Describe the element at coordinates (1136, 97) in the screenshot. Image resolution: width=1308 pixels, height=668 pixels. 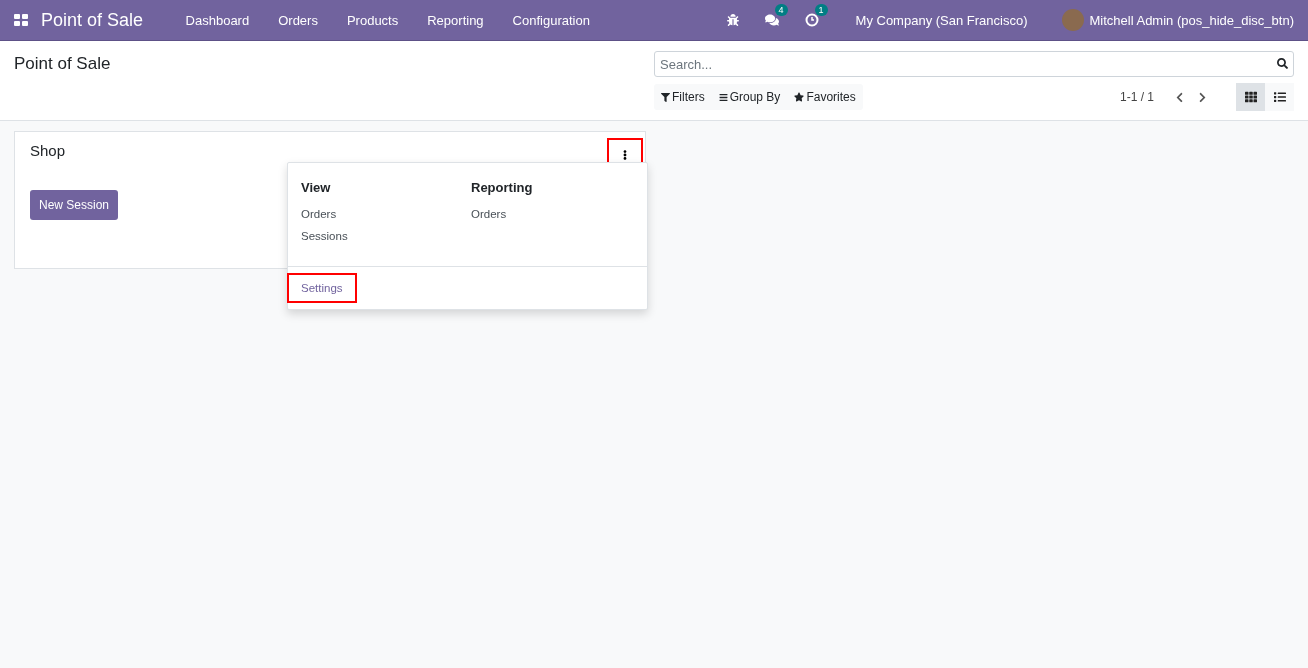
I see `pager-value: 1-1 / 1` at that location.